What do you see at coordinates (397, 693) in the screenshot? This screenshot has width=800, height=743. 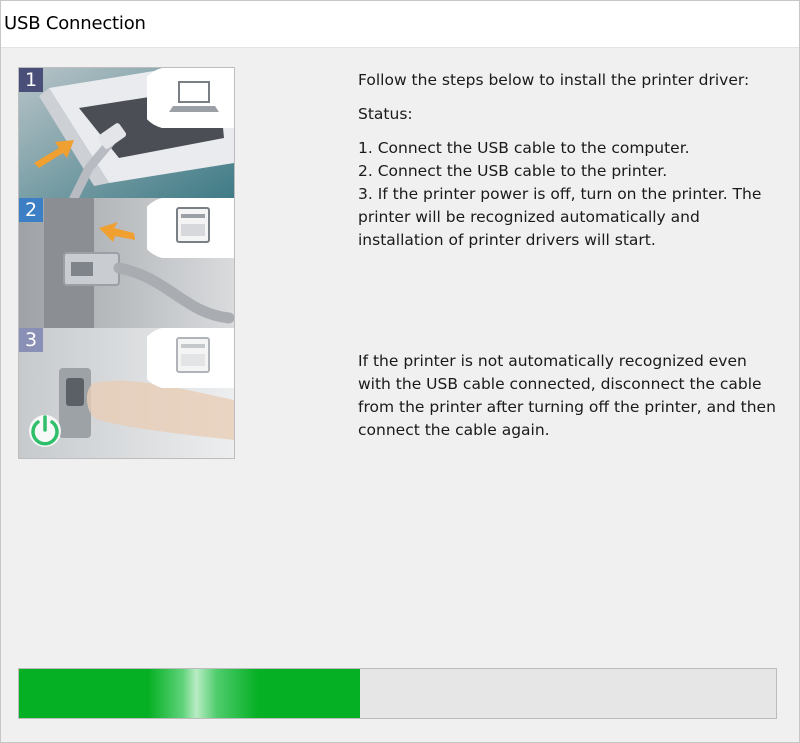 I see `progress-bar` at bounding box center [397, 693].